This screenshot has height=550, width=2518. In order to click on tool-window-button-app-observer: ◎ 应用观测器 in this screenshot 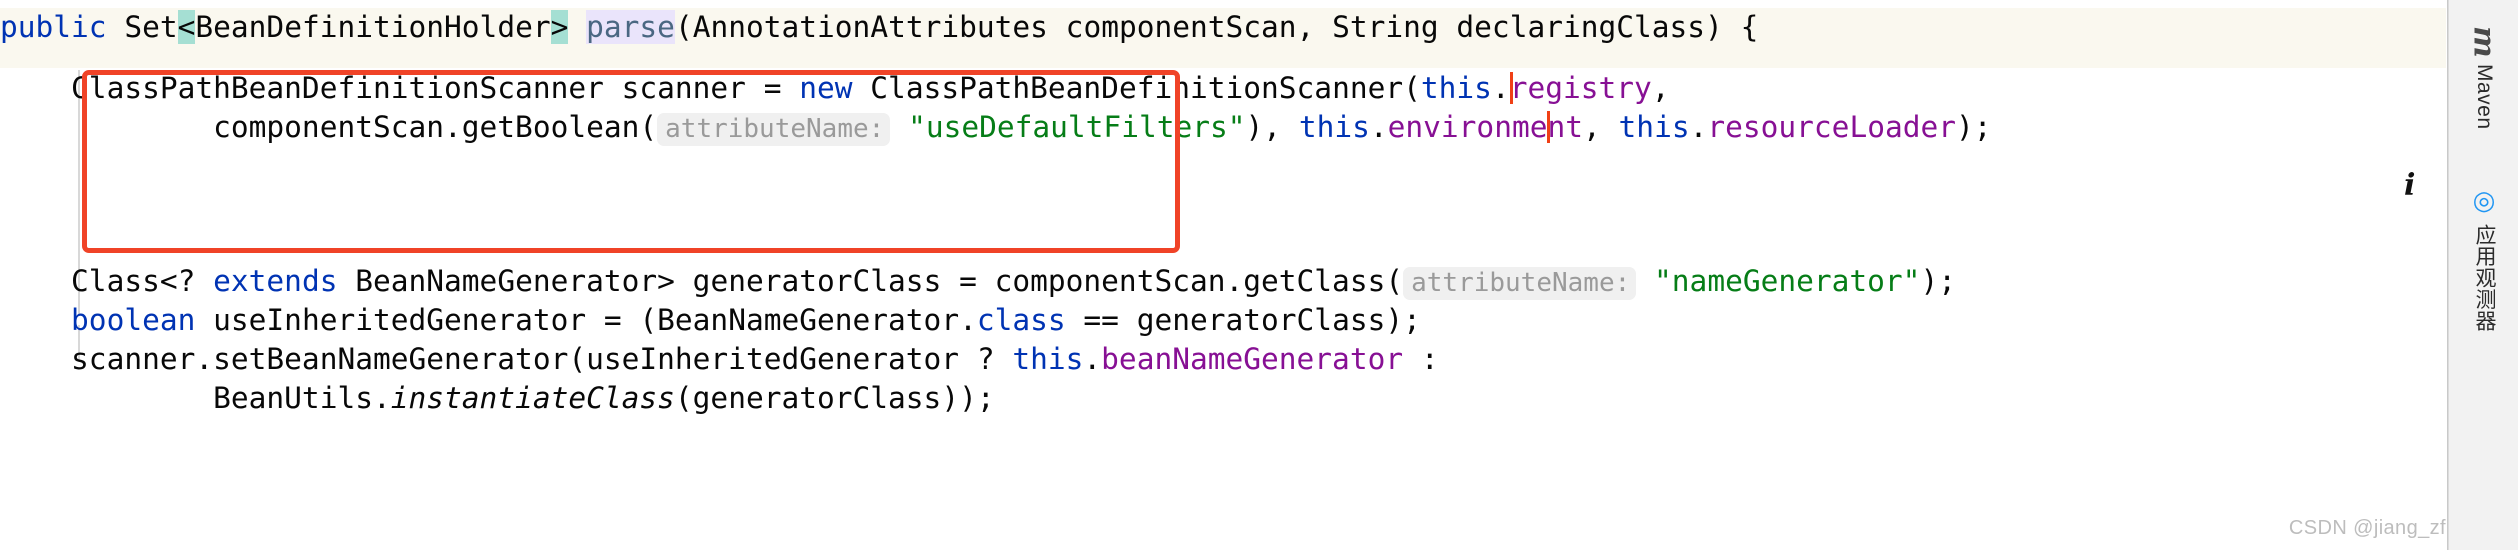, I will do `click(2483, 259)`.